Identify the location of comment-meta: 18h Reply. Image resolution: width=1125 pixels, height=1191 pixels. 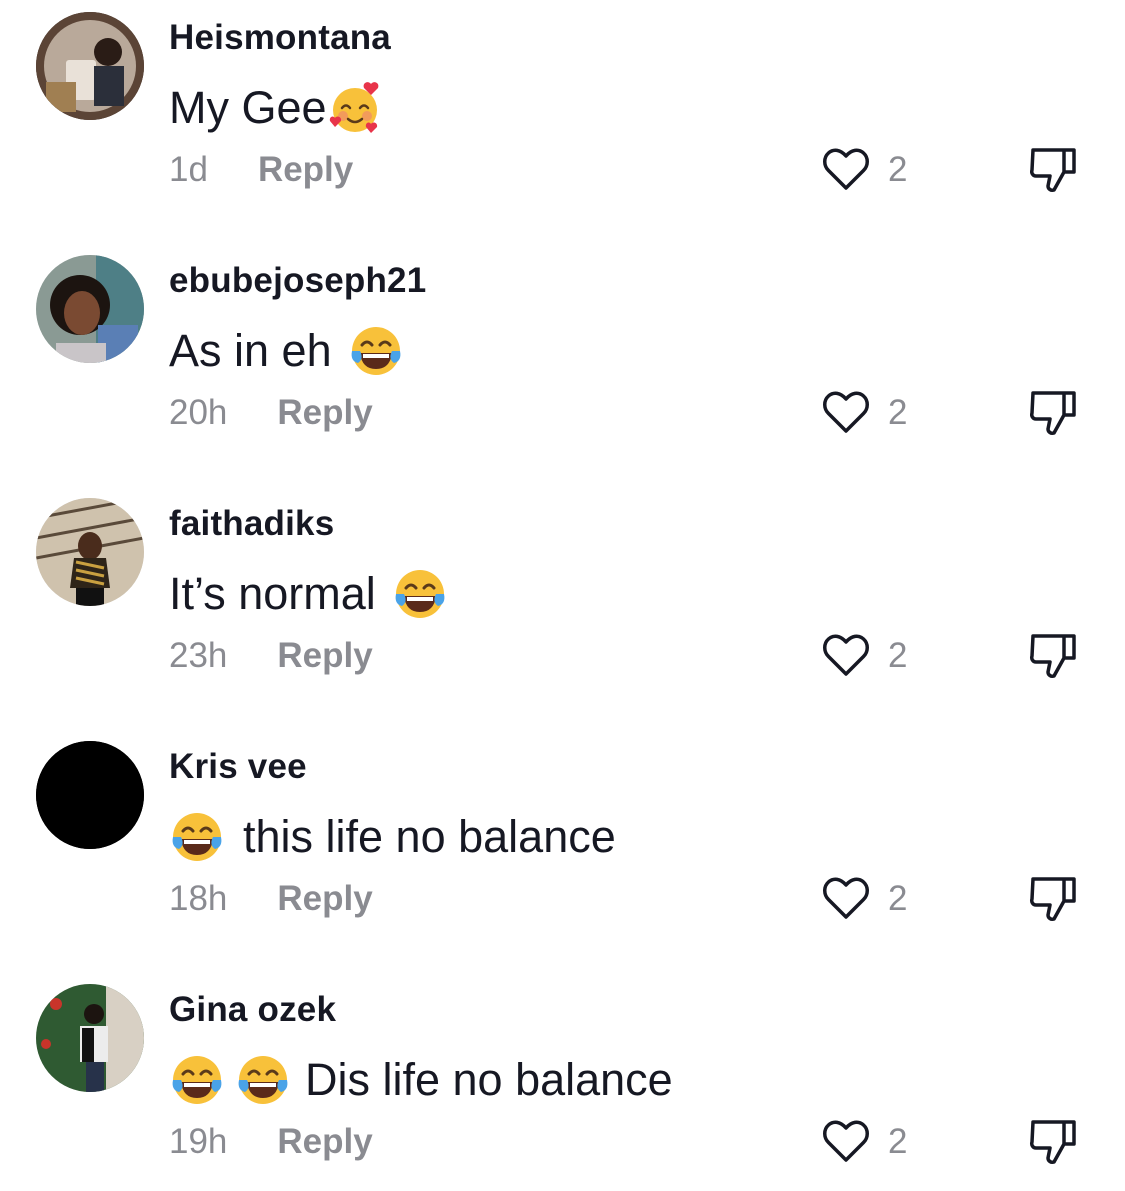
(271, 899).